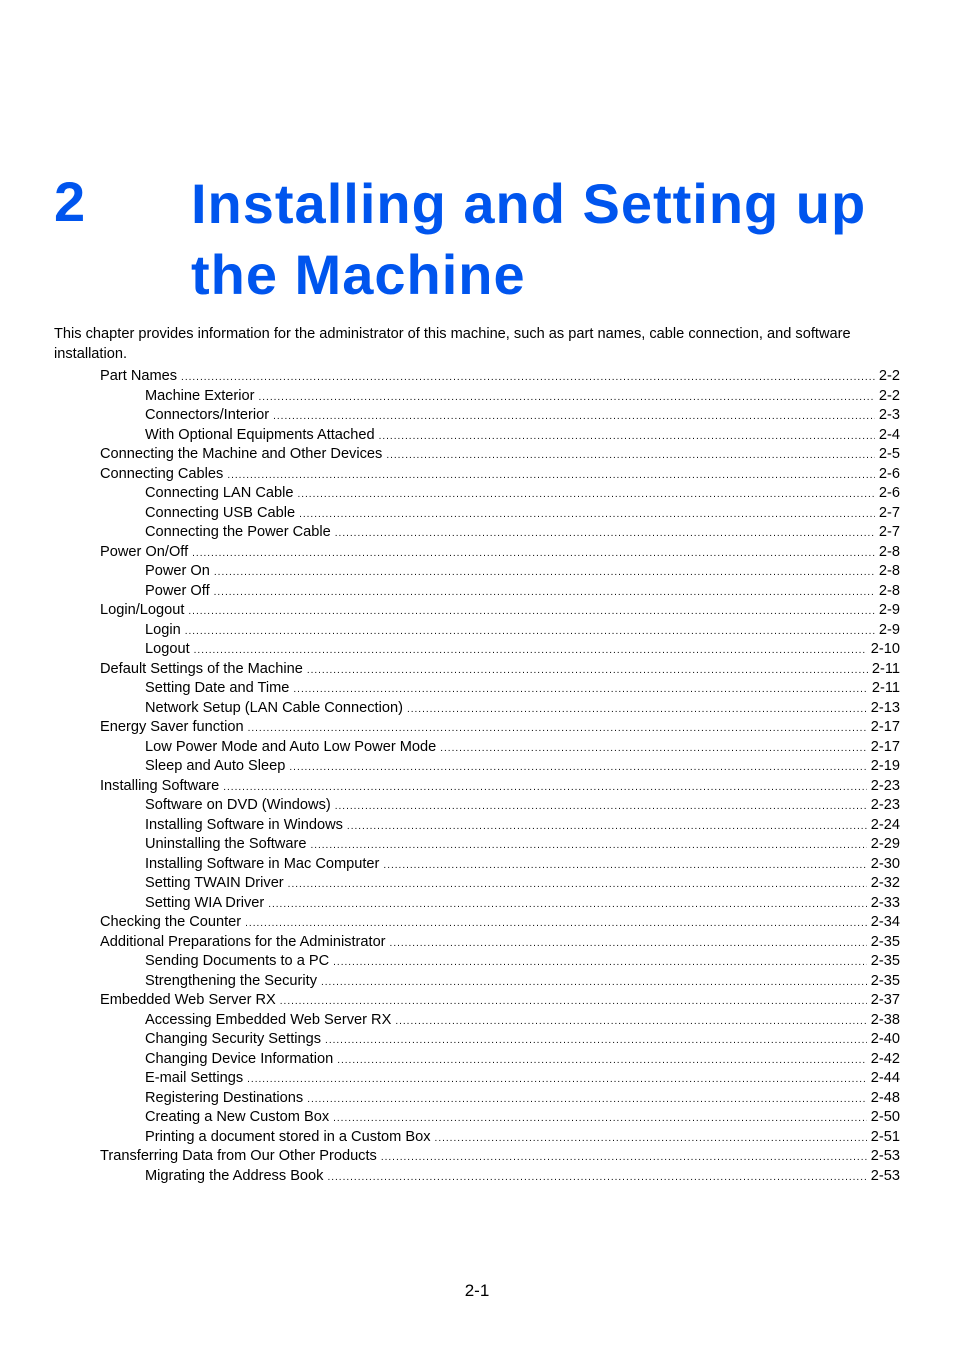 This screenshot has width=954, height=1350. I want to click on toc-entry-title: Creating a New Custom Box, so click(239, 1118).